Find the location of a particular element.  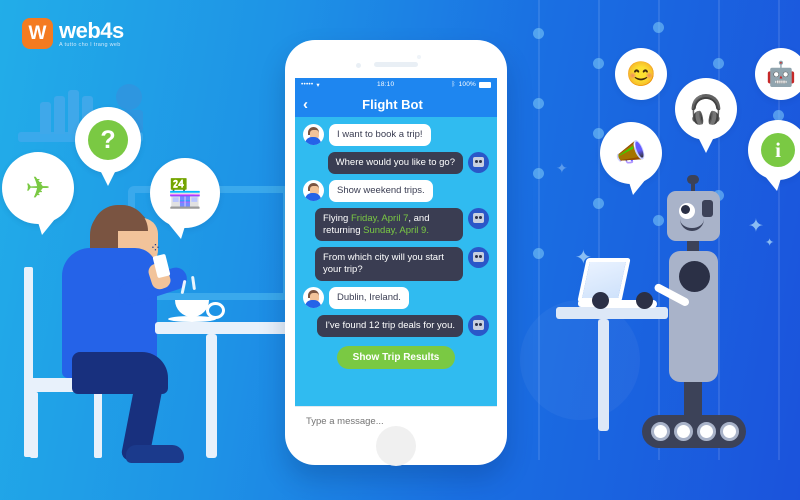

bubble-store: 🏪 is located at coordinates (185, 198).